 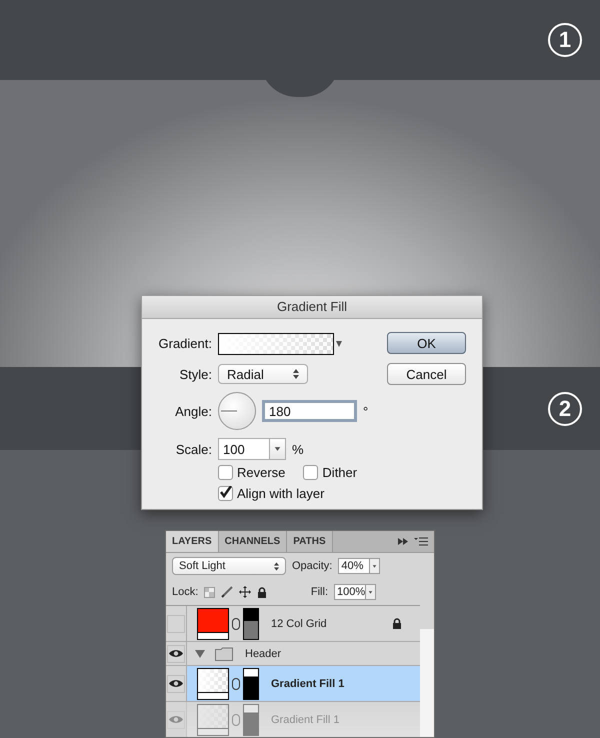 What do you see at coordinates (298, 449) in the screenshot?
I see `unit-label: %` at bounding box center [298, 449].